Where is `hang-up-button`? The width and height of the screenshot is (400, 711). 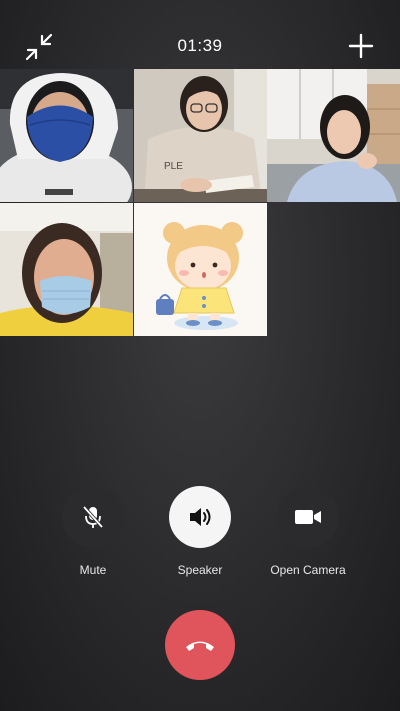 hang-up-button is located at coordinates (200, 645).